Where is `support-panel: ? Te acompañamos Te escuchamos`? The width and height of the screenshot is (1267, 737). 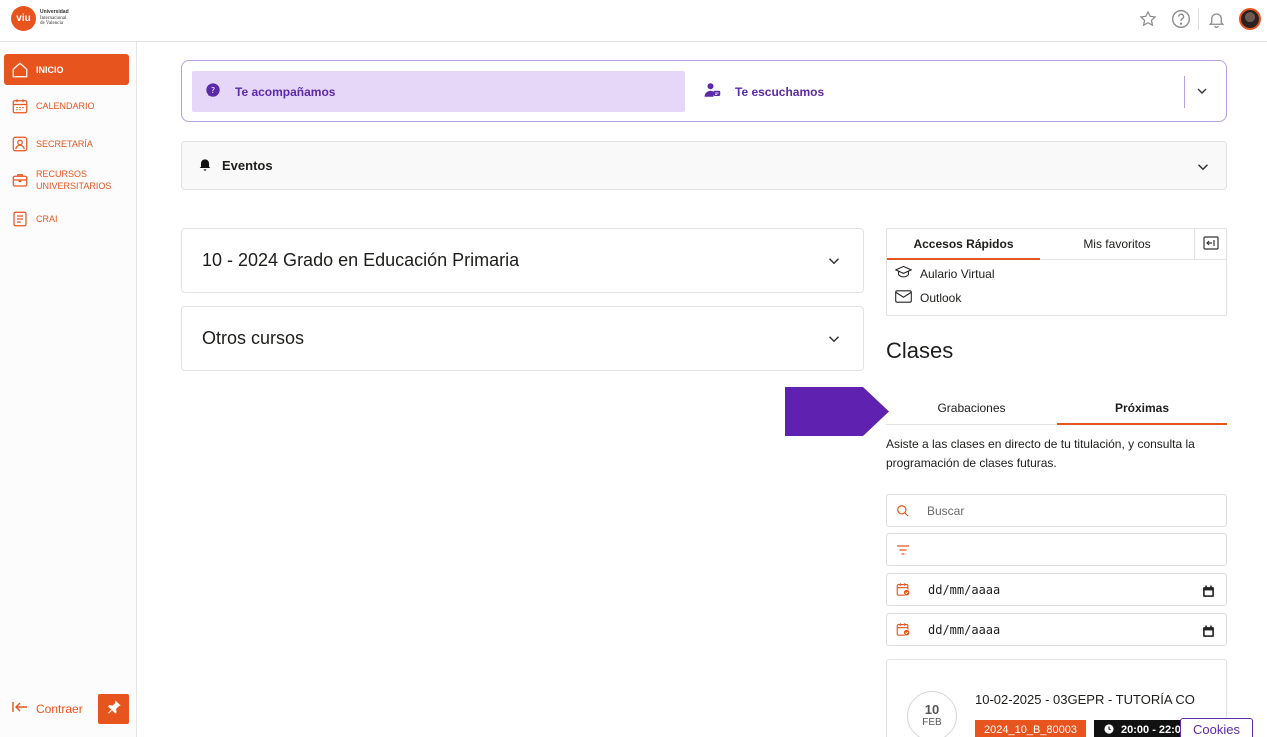
support-panel: ? Te acompañamos Te escuchamos is located at coordinates (704, 91).